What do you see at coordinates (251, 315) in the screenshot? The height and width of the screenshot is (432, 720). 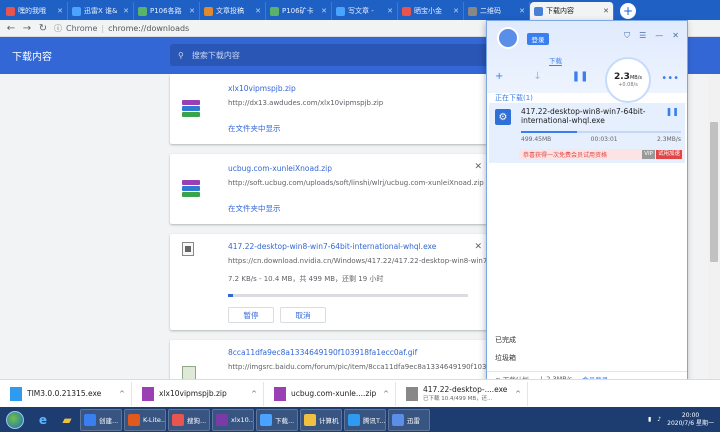 I see `pause-button: 暂停` at bounding box center [251, 315].